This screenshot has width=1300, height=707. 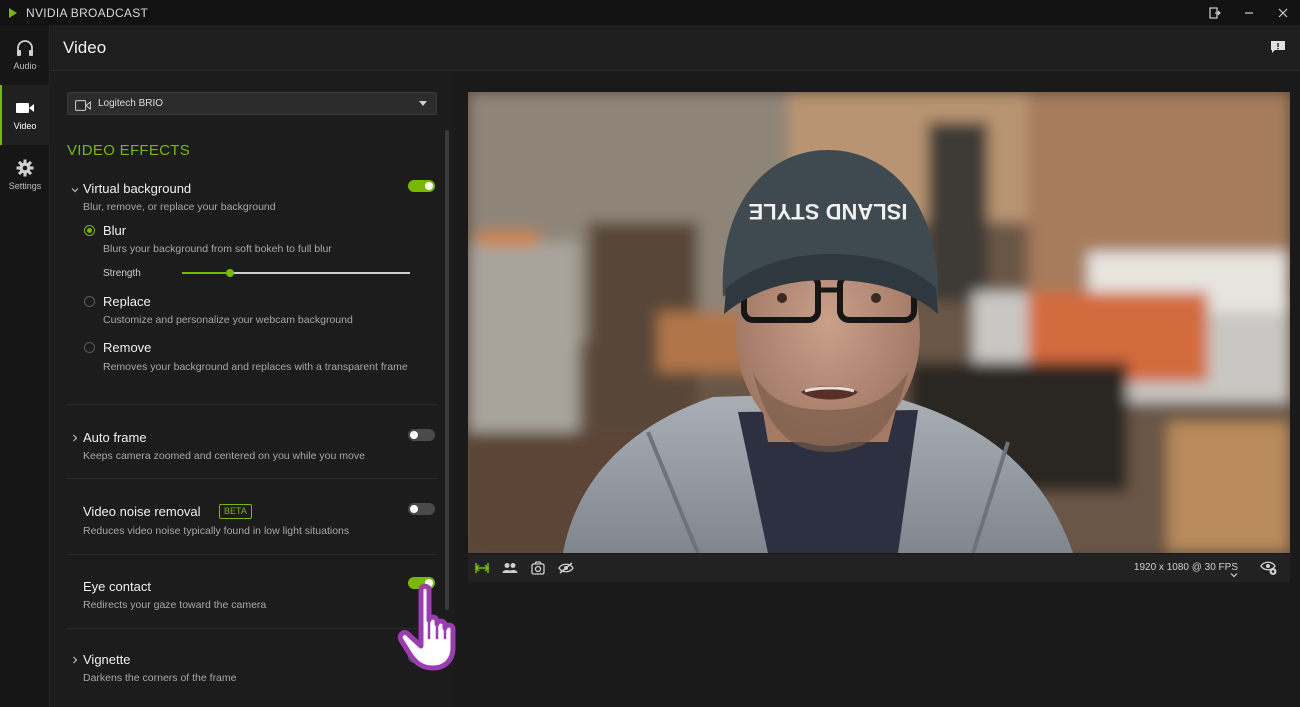 I want to click on remove-radio, so click(x=89, y=347).